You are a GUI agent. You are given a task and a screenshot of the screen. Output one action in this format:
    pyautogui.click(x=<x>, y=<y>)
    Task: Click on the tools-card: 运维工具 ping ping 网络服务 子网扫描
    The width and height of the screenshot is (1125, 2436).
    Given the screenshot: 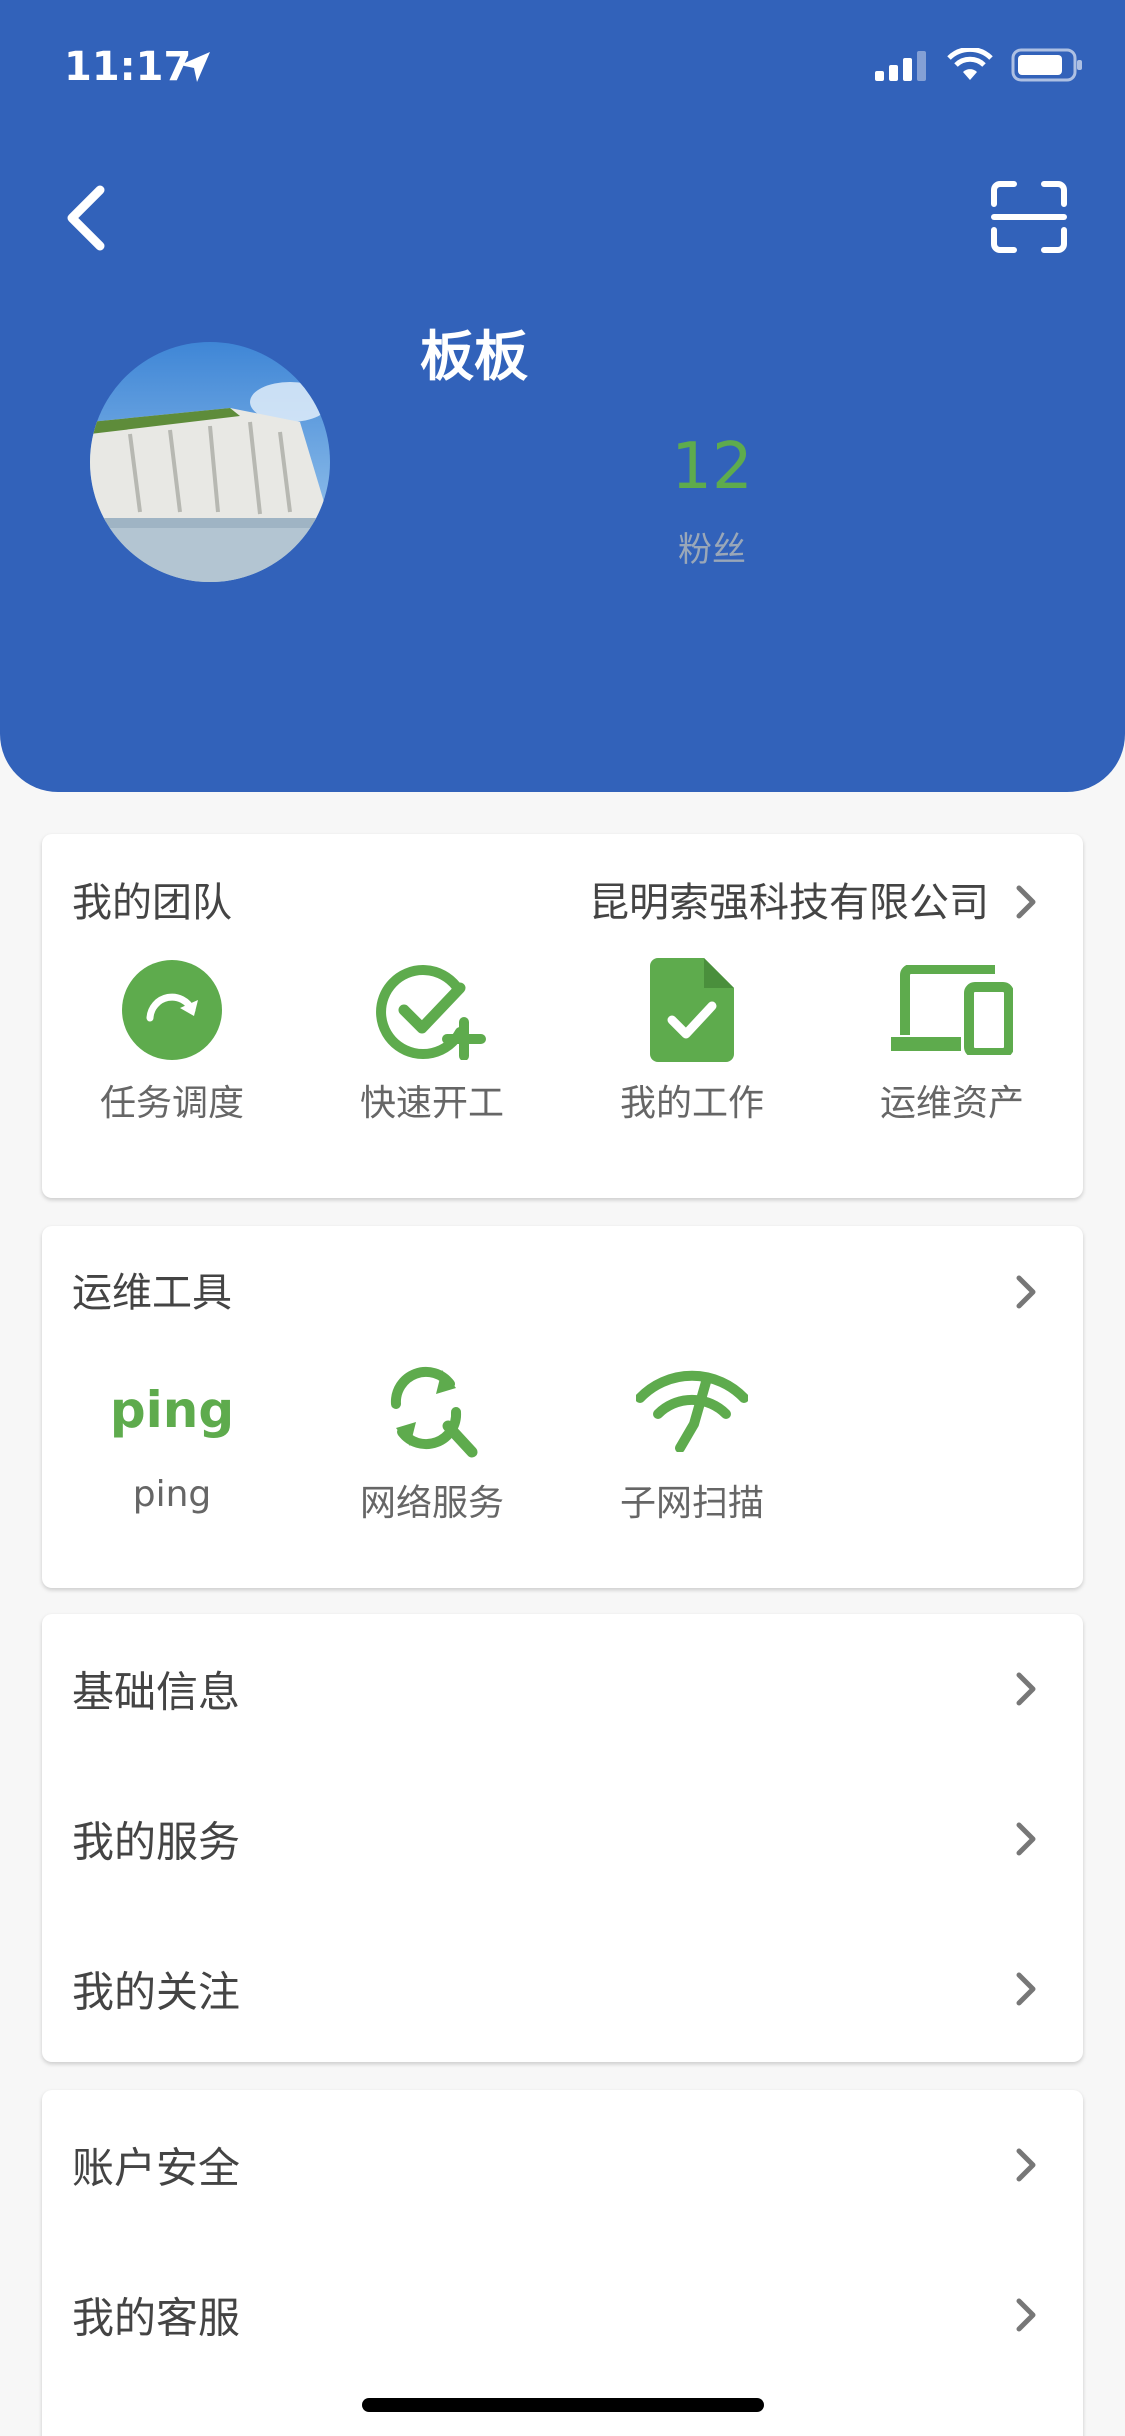 What is the action you would take?
    pyautogui.click(x=562, y=1407)
    